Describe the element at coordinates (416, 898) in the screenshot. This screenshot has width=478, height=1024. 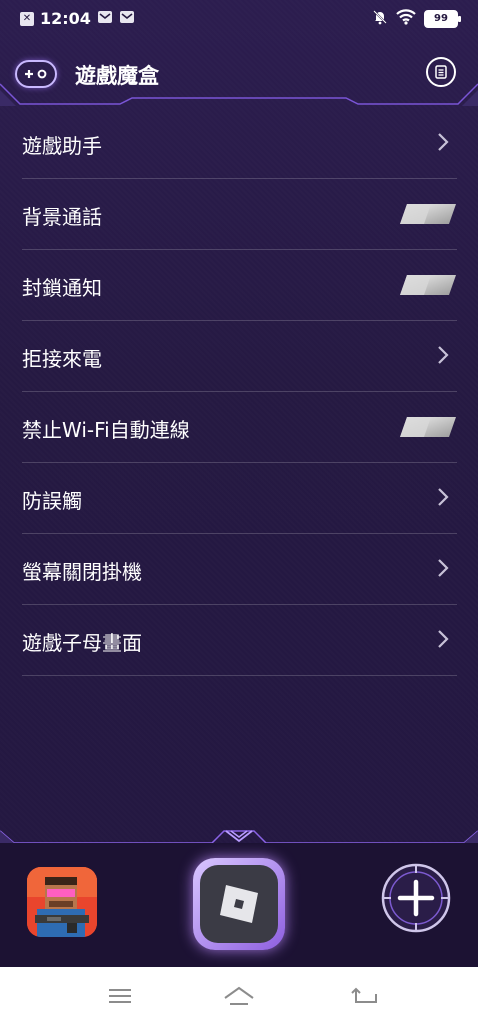
I see `add-game-button` at that location.